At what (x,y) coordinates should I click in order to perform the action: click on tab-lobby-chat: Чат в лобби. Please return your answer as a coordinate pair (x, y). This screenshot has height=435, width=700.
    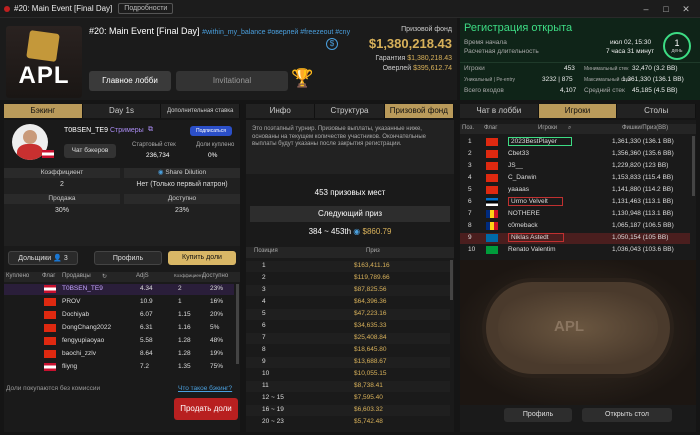
    Looking at the image, I should click on (499, 111).